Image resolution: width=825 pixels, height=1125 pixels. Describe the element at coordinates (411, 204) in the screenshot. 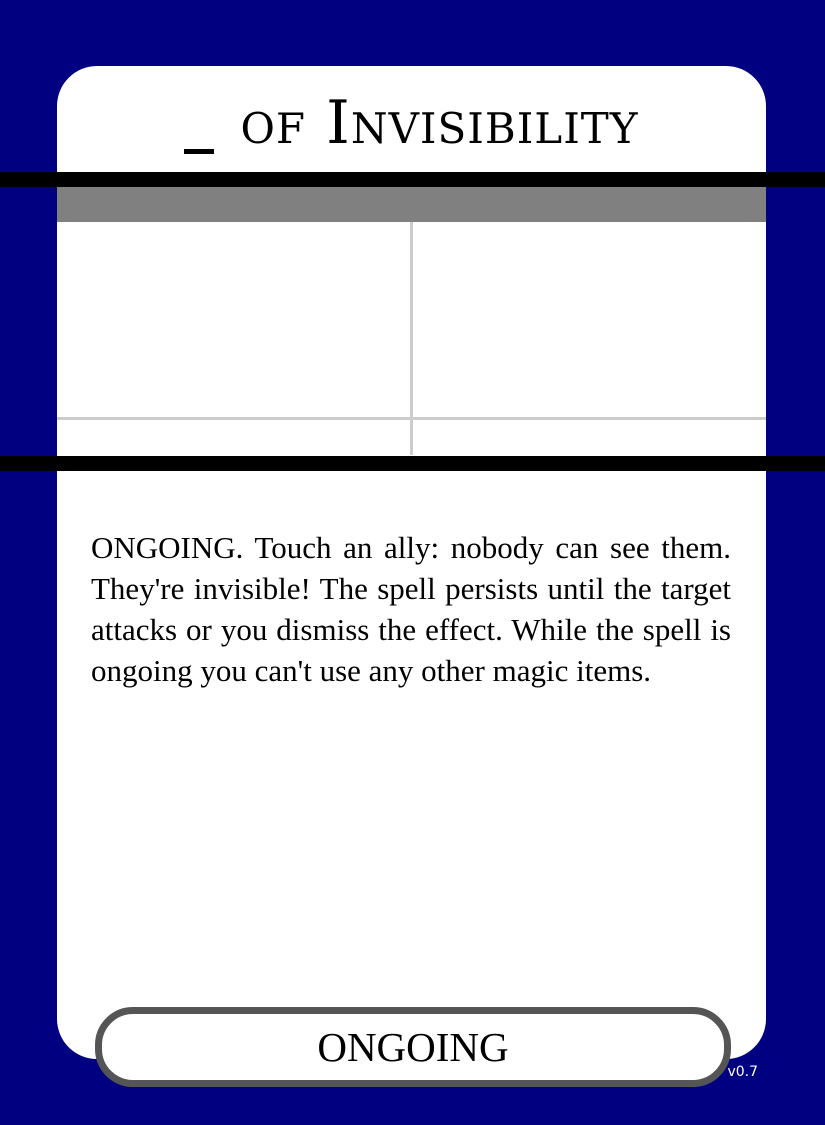

I see `header-bar` at that location.